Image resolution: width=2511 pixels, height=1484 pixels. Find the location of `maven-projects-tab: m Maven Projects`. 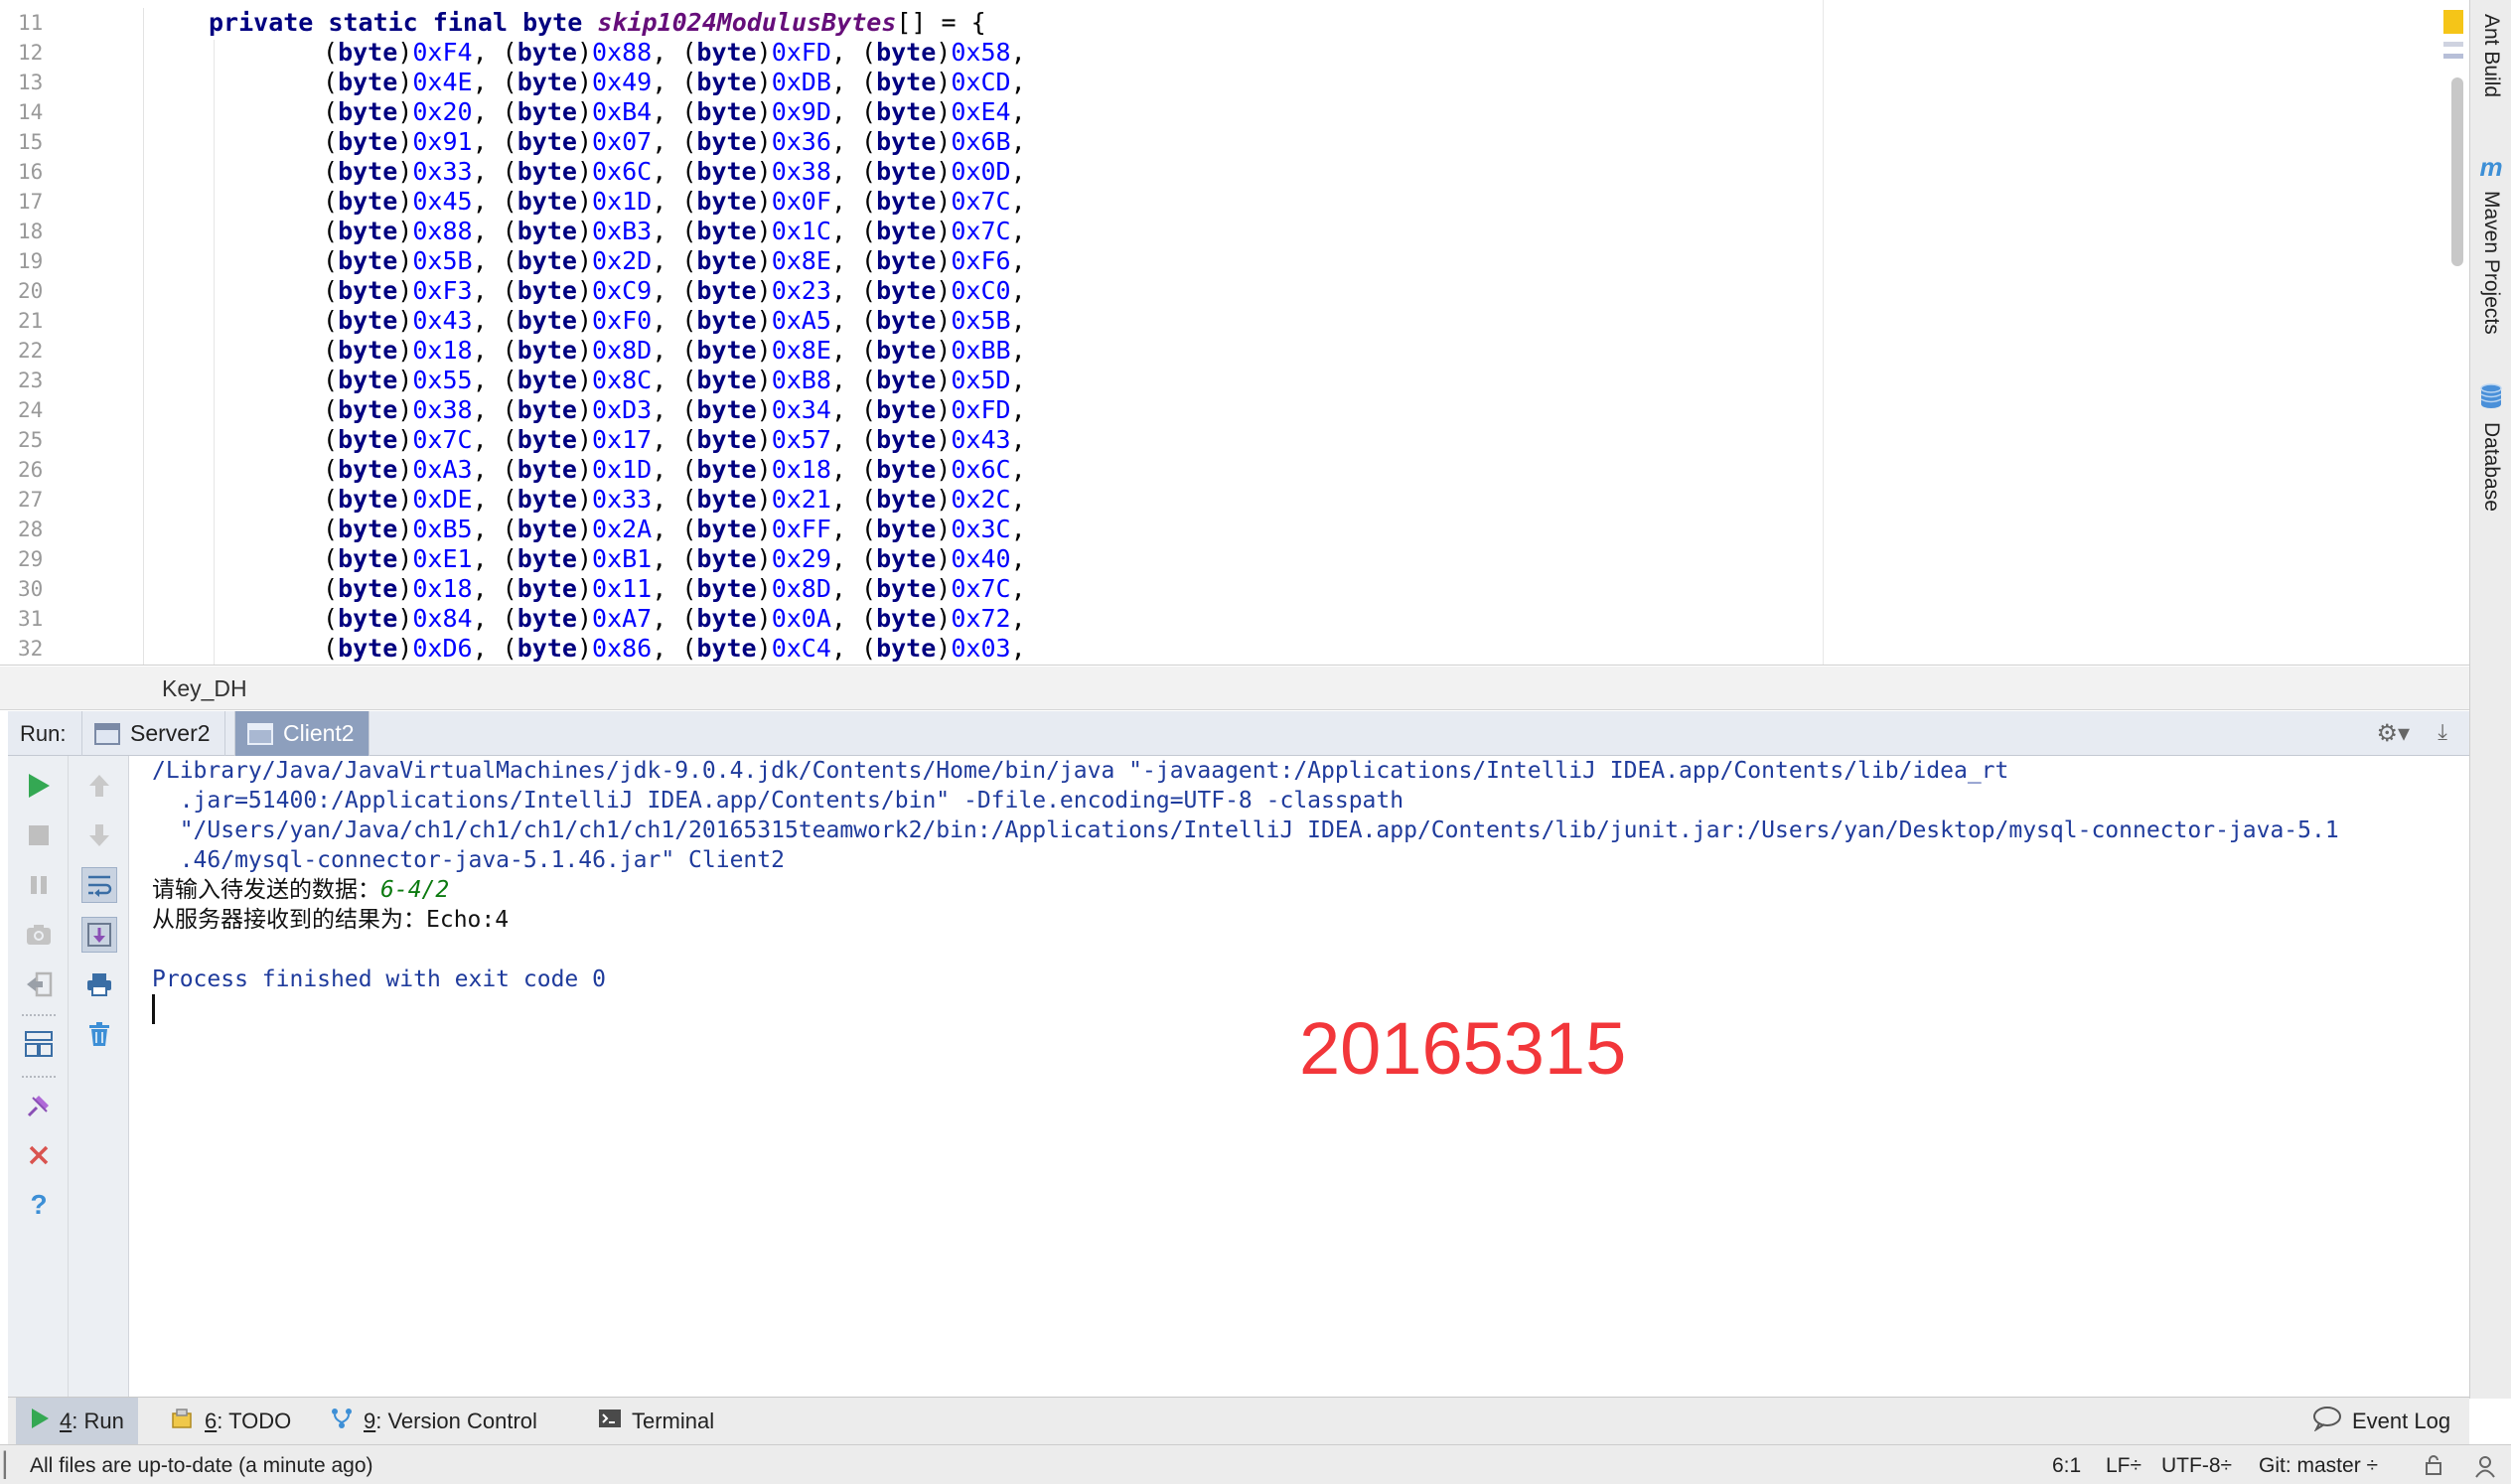

maven-projects-tab: m Maven Projects is located at coordinates (2491, 243).